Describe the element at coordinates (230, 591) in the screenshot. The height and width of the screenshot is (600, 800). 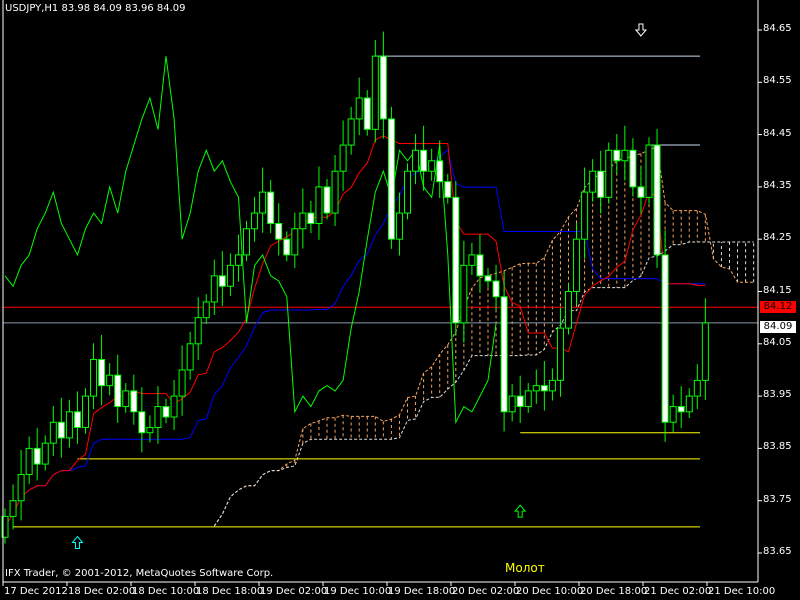
I see `time-tick-label: 18 Dec 18:00` at that location.